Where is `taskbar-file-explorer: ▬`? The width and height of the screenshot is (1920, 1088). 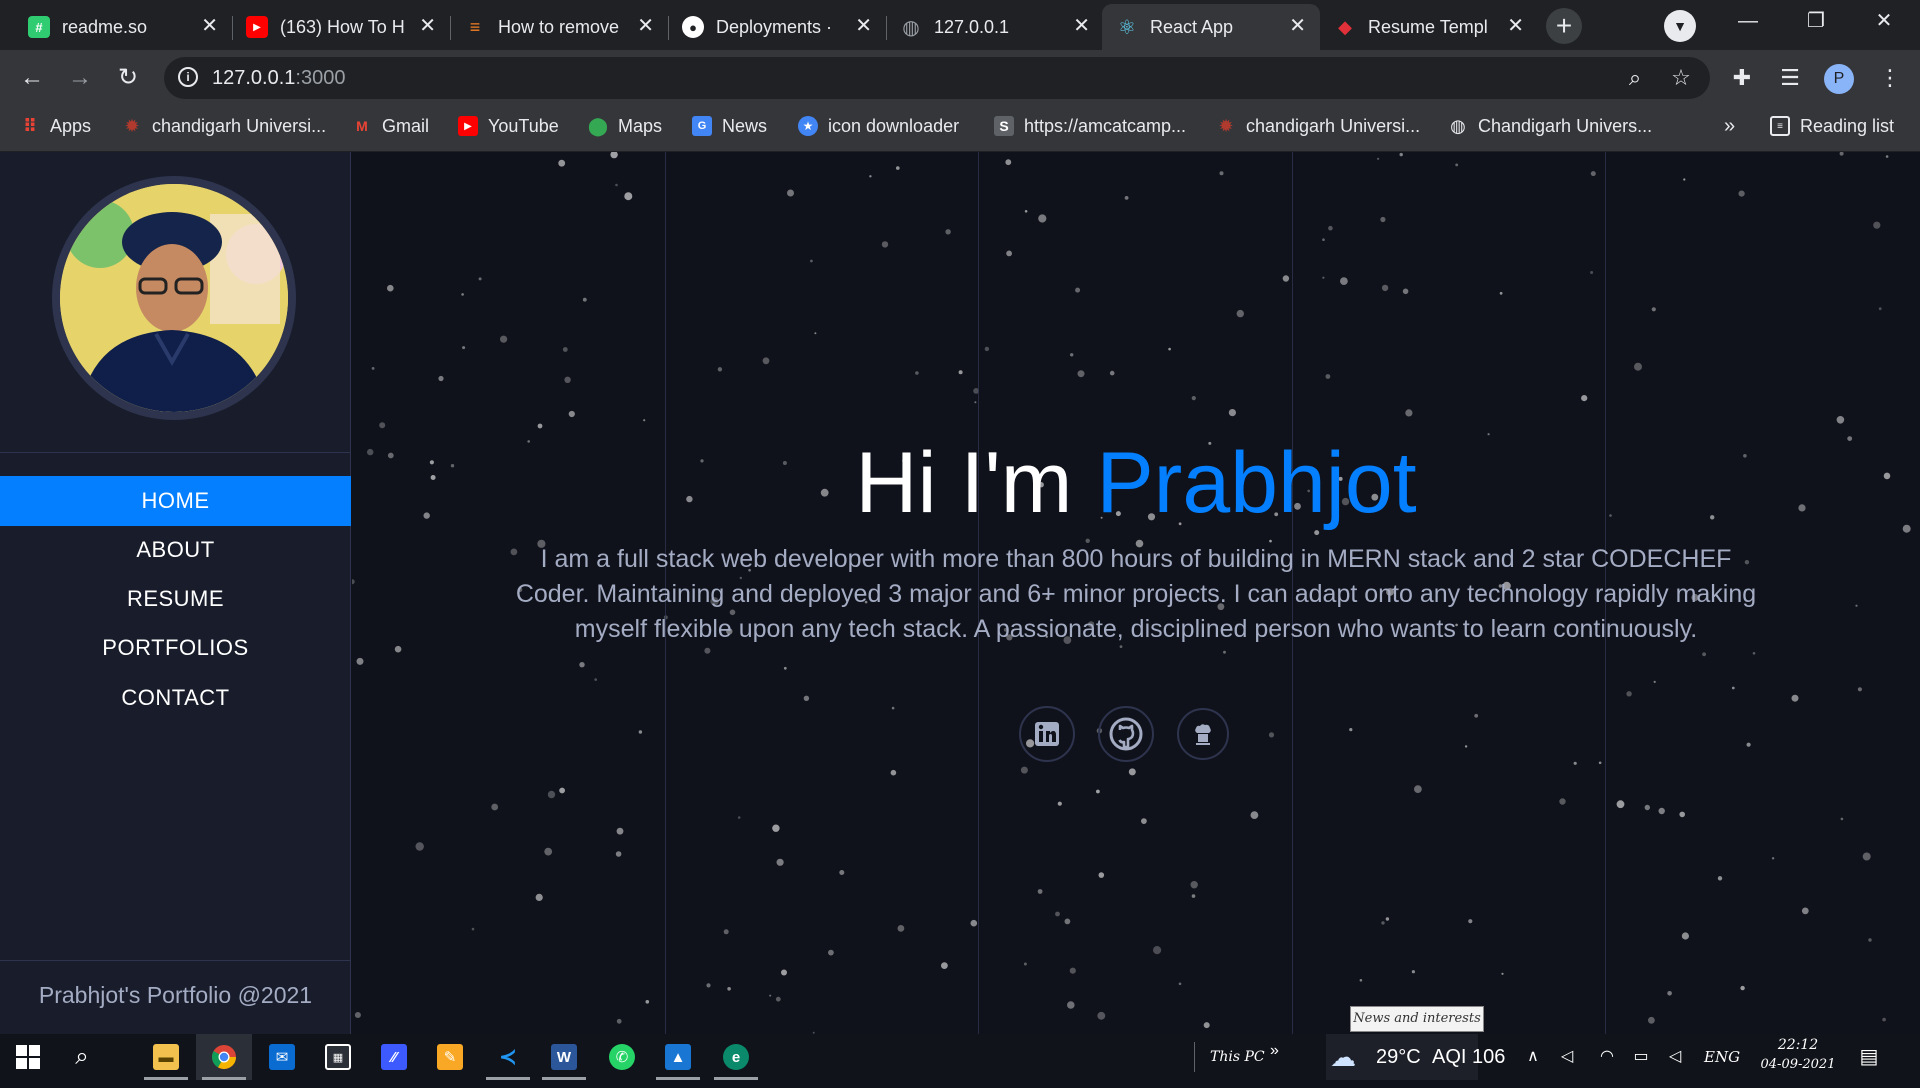 taskbar-file-explorer: ▬ is located at coordinates (166, 1057).